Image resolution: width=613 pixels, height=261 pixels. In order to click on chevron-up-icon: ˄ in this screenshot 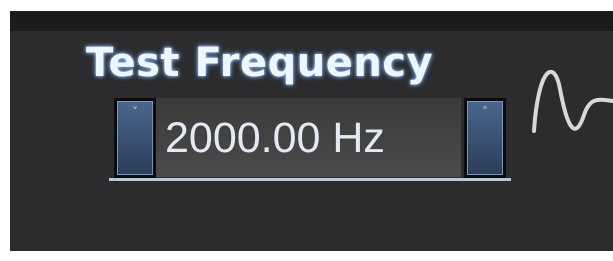, I will do `click(485, 112)`.